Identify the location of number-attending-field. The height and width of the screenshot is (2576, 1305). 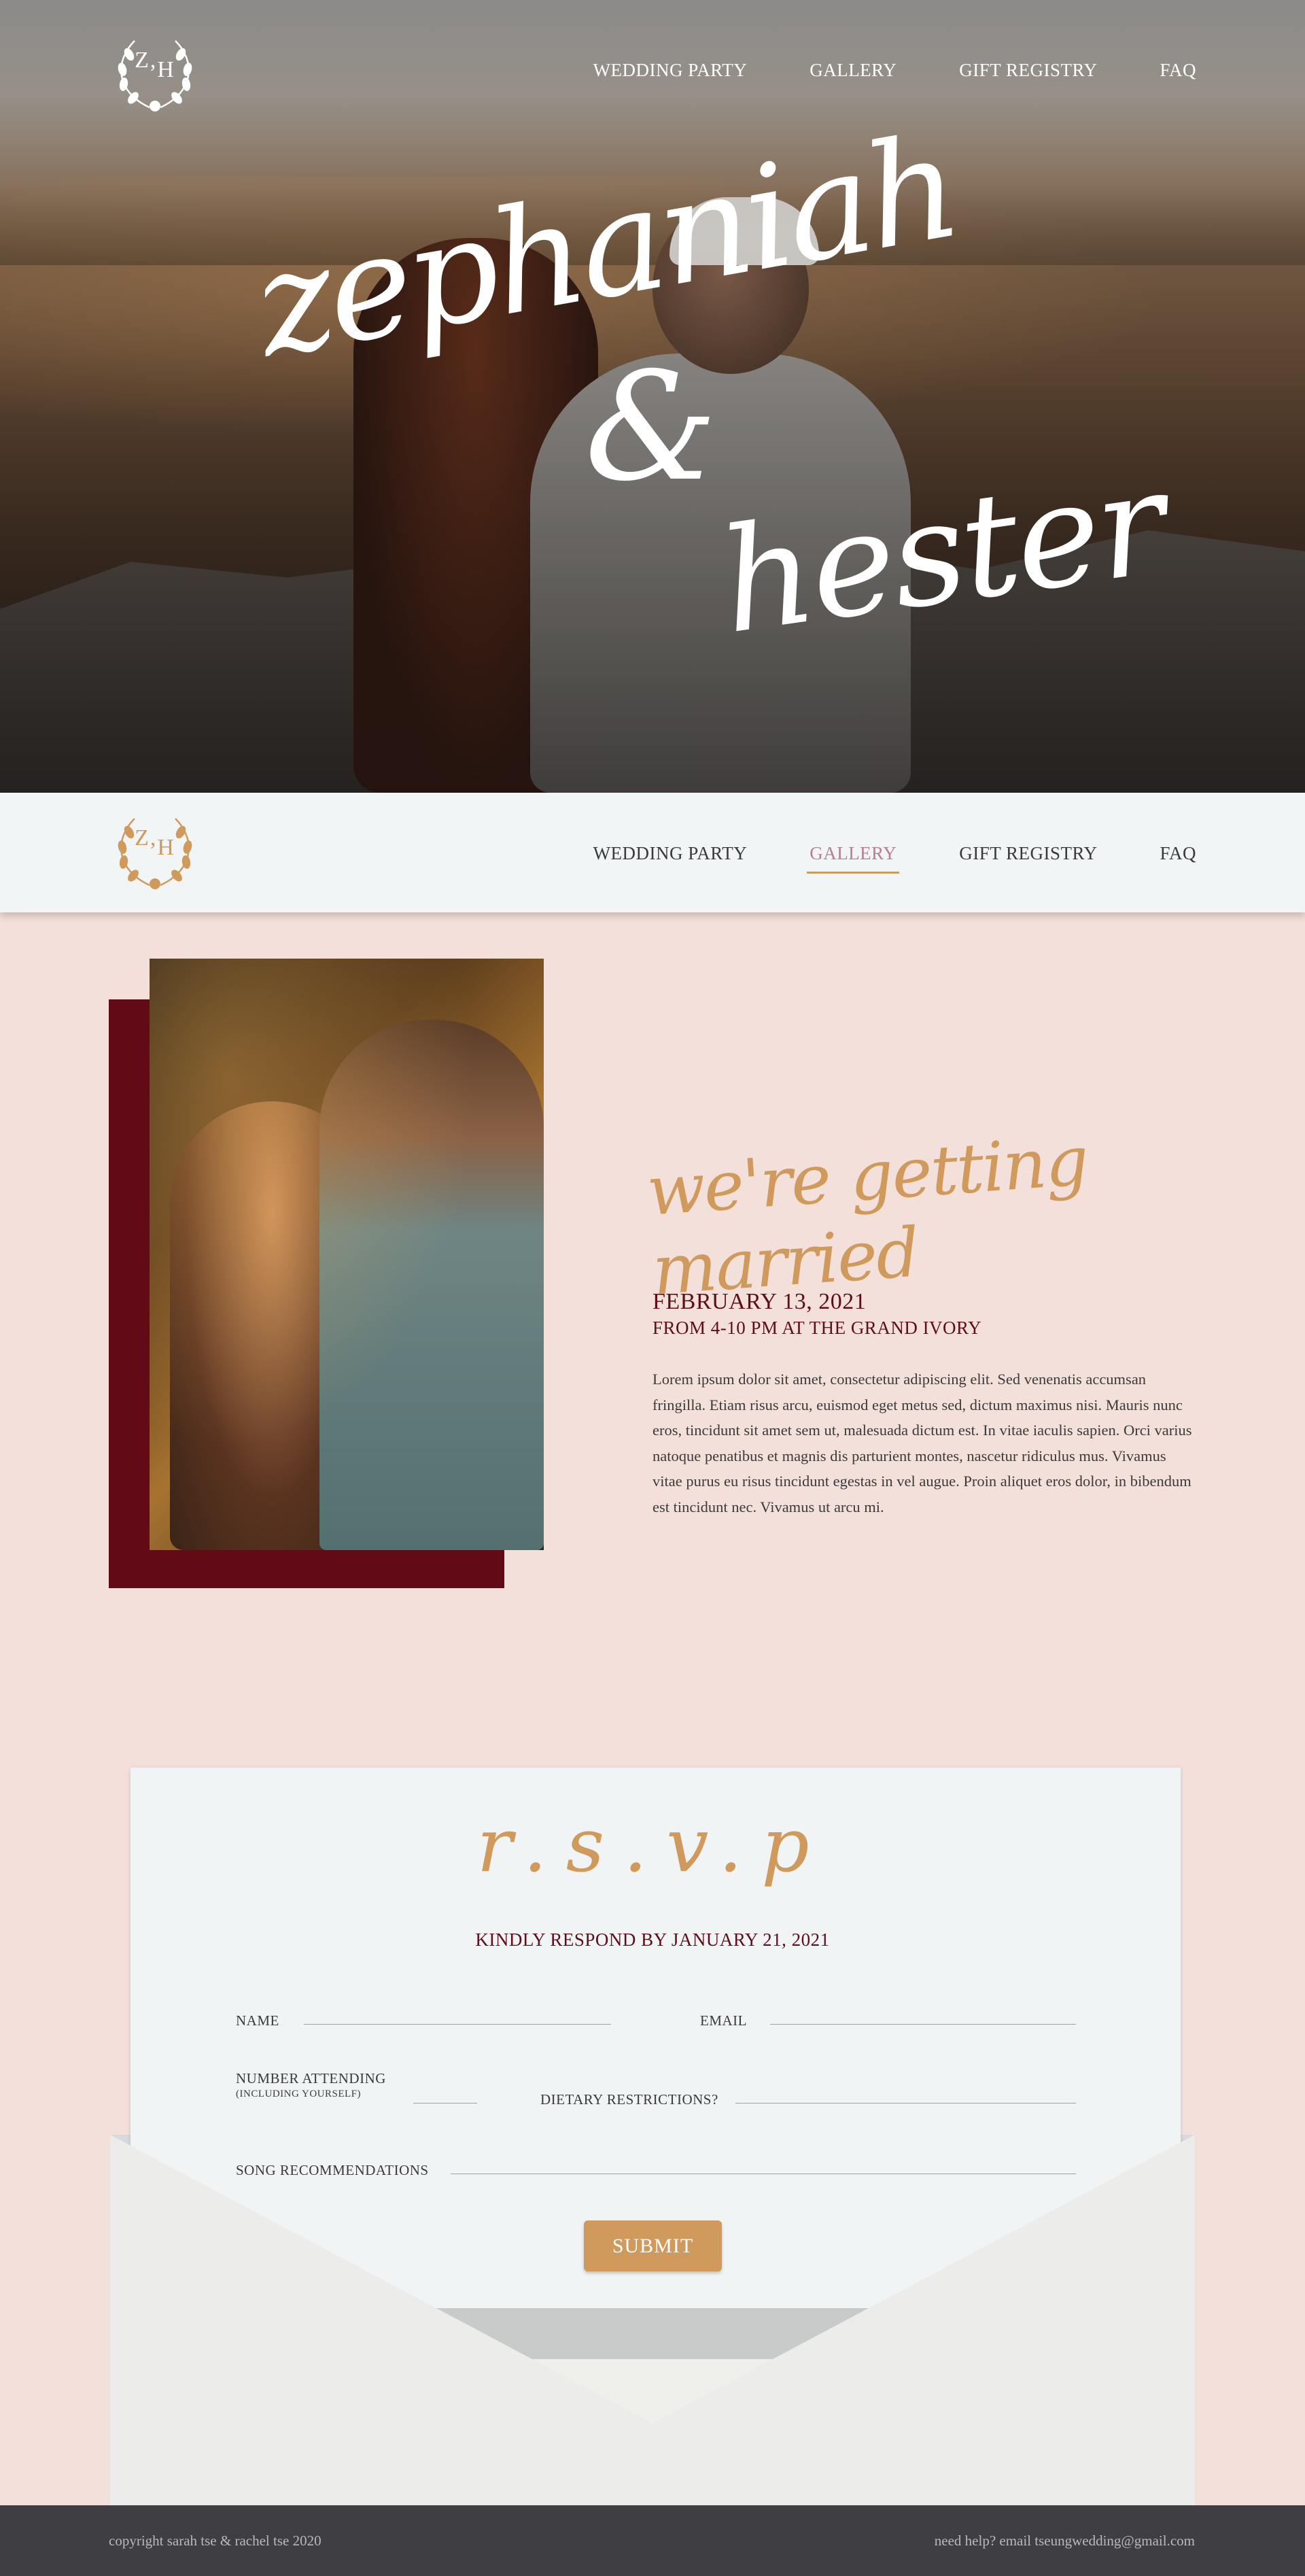
(445, 2098).